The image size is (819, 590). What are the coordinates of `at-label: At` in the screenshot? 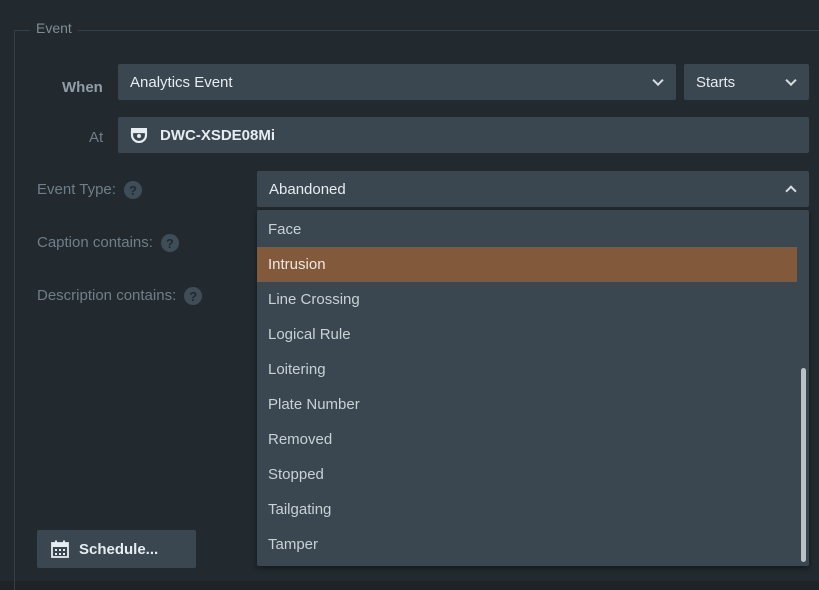 It's located at (96, 137).